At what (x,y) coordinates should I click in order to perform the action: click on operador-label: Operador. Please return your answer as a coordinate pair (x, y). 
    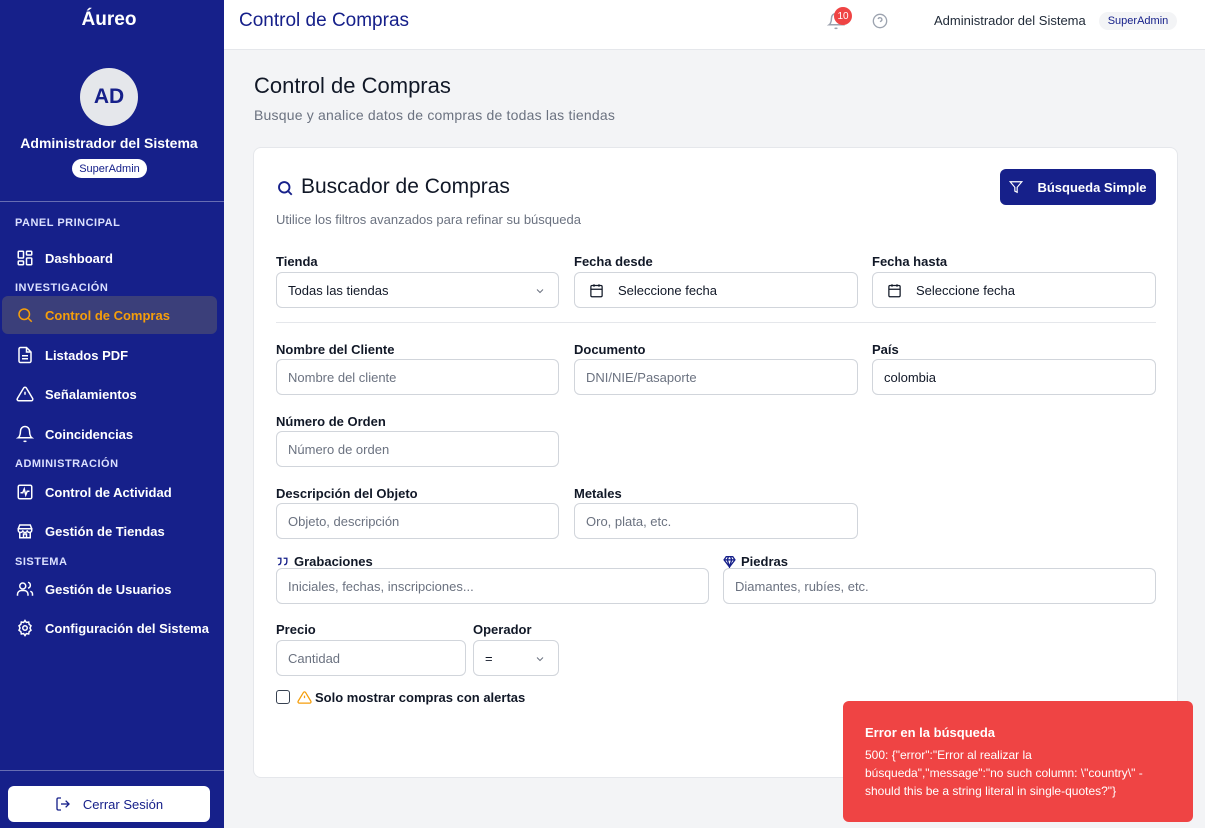
    Looking at the image, I should click on (502, 629).